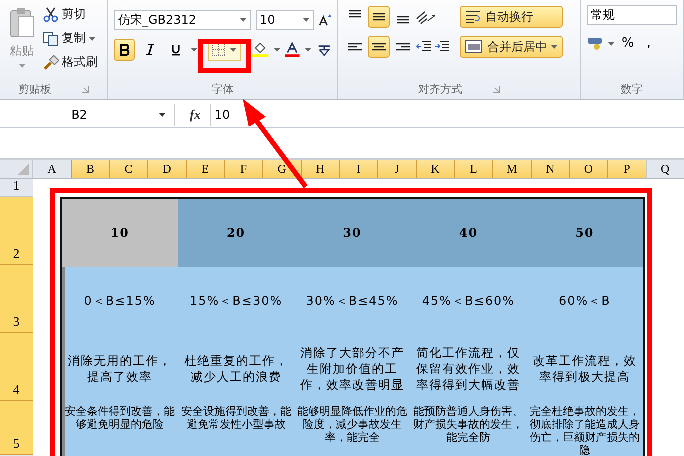 The image size is (684, 456). What do you see at coordinates (585, 233) in the screenshot?
I see `header-cell: 50` at bounding box center [585, 233].